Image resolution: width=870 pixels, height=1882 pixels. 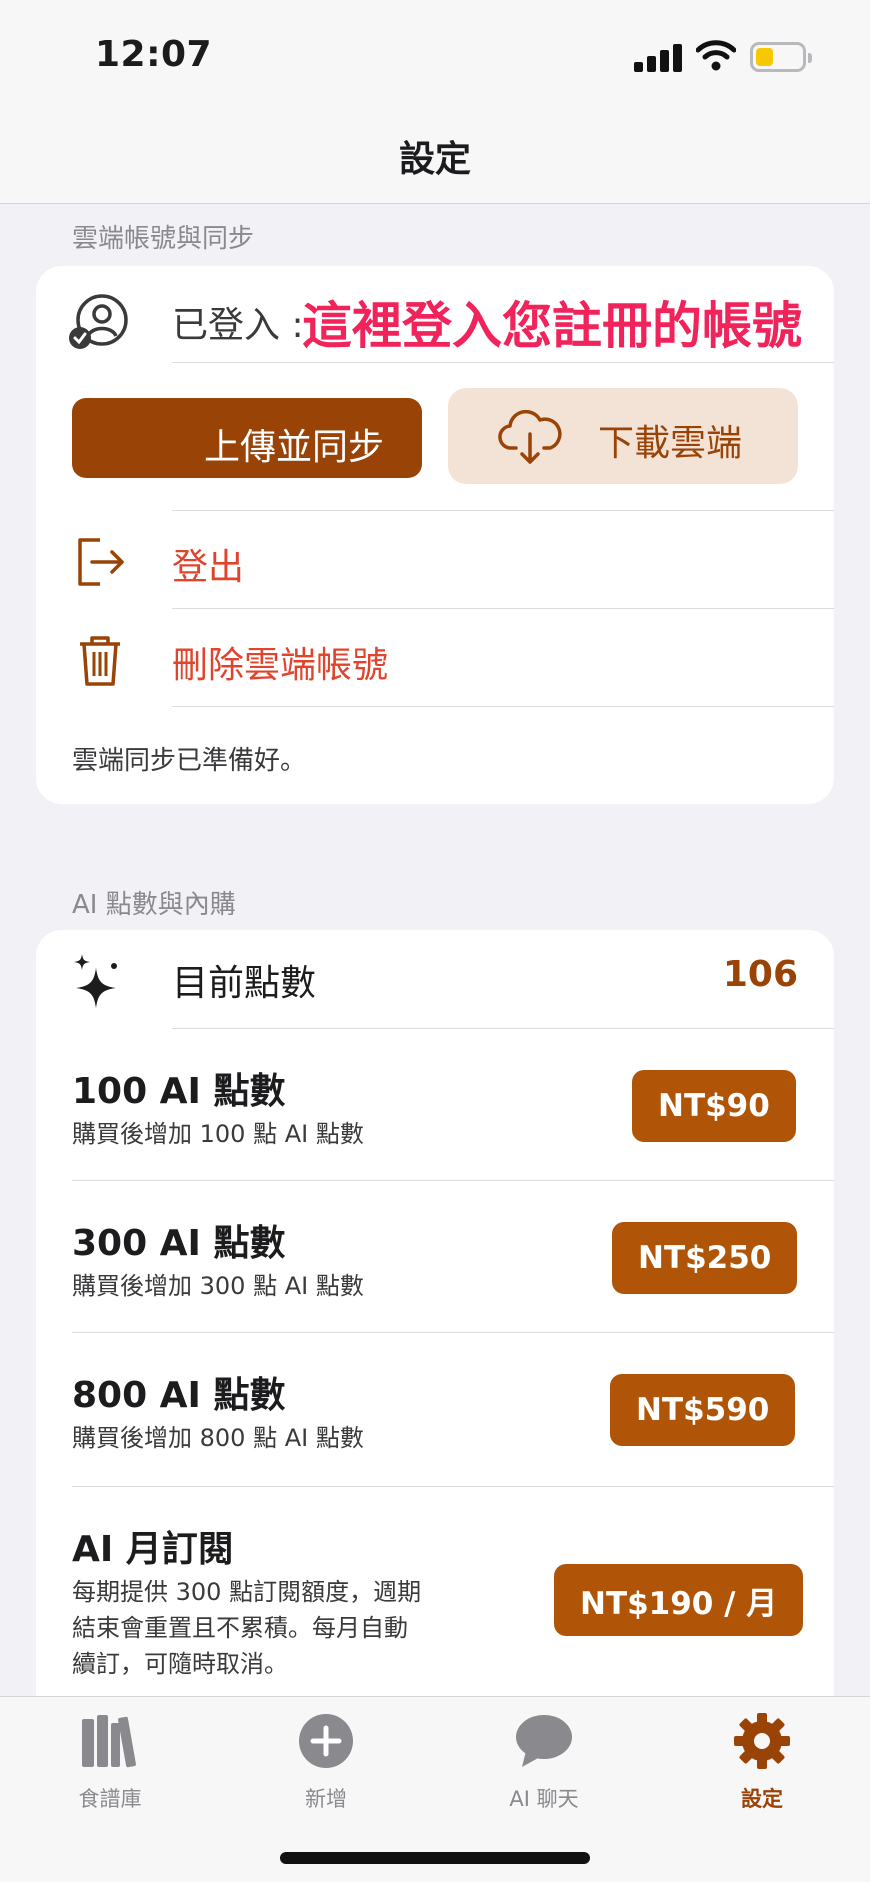 What do you see at coordinates (95, 981) in the screenshot?
I see `sparkle-icon` at bounding box center [95, 981].